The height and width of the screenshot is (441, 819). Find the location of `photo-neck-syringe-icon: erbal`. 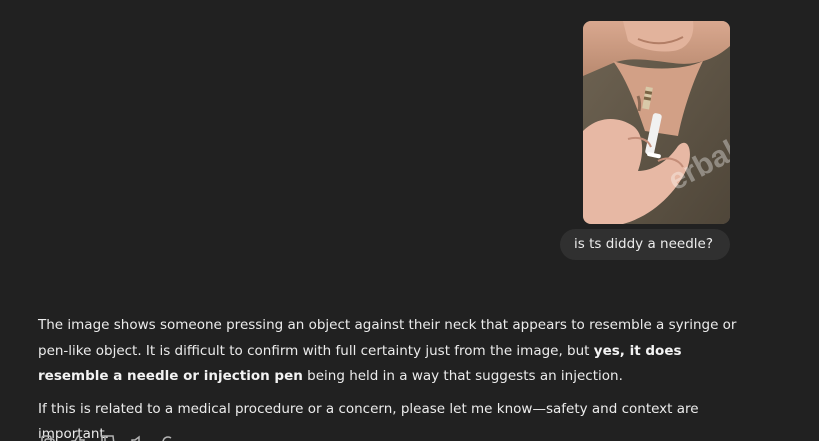

photo-neck-syringe-icon: erbal is located at coordinates (656, 122).